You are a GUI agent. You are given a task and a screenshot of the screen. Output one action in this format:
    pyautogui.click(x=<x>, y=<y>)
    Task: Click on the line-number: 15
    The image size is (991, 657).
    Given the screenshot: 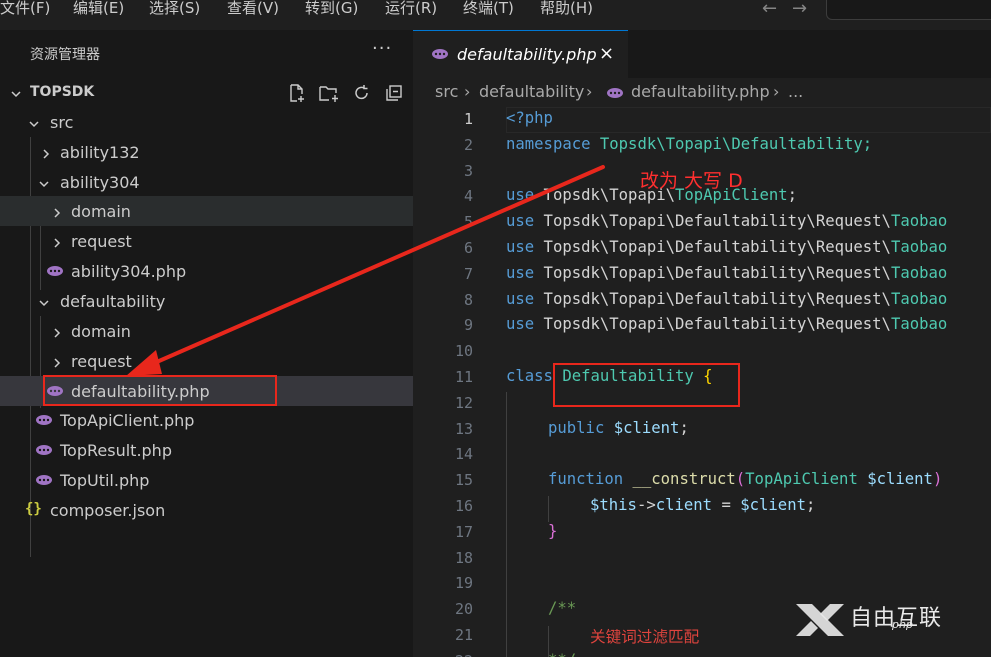 What is the action you would take?
    pyautogui.click(x=463, y=480)
    